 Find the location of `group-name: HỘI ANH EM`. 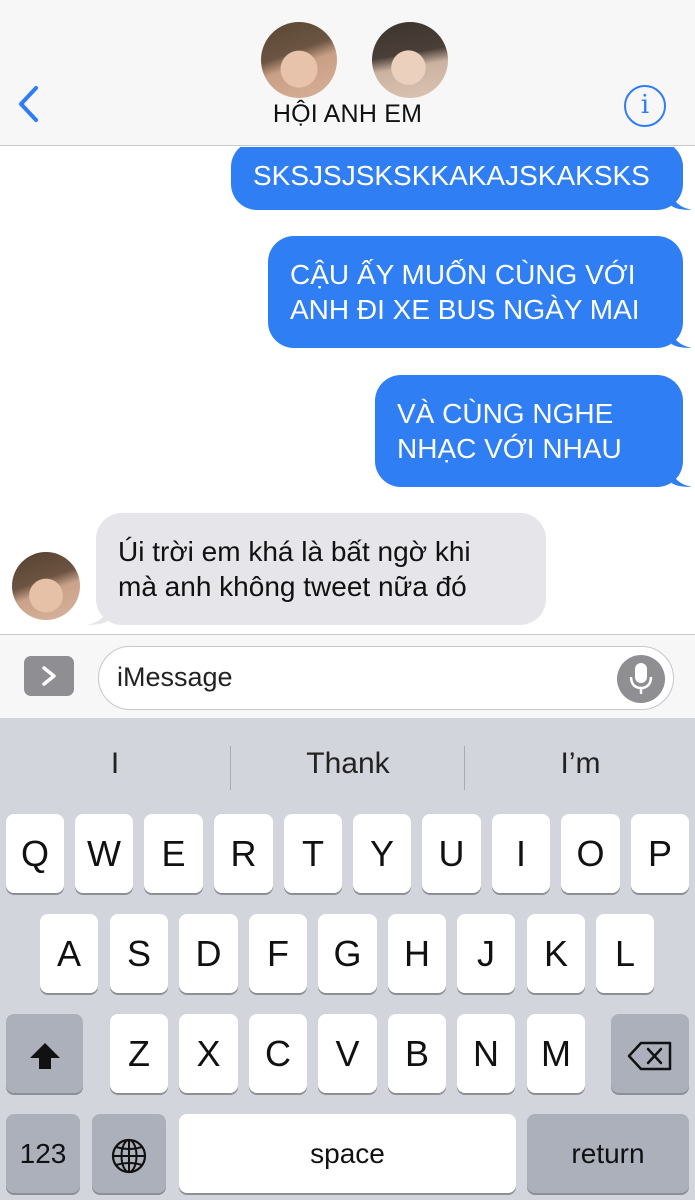

group-name: HỘI ANH EM is located at coordinates (347, 114).